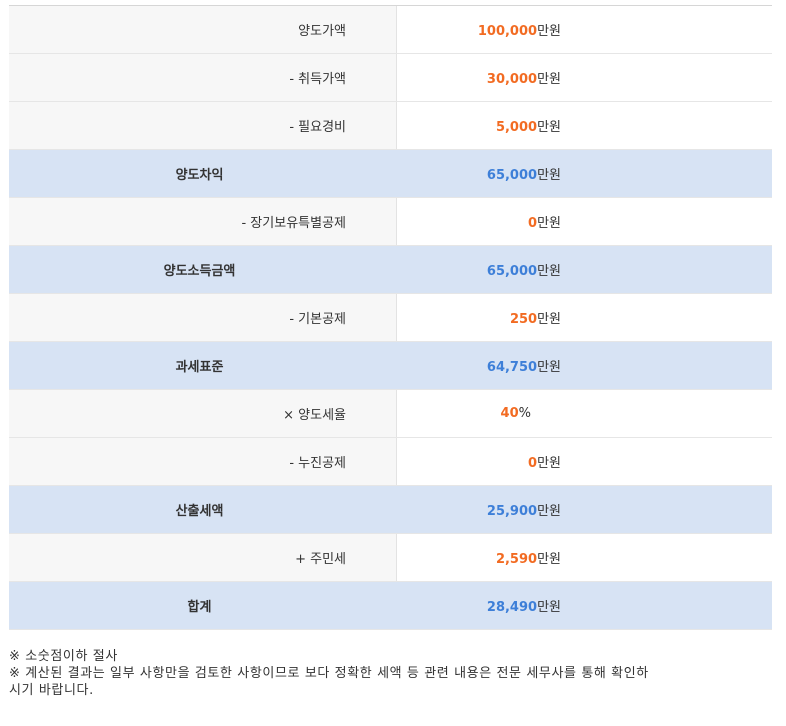 This screenshot has width=786, height=726. I want to click on row-label-text: 양도차익, so click(199, 175).